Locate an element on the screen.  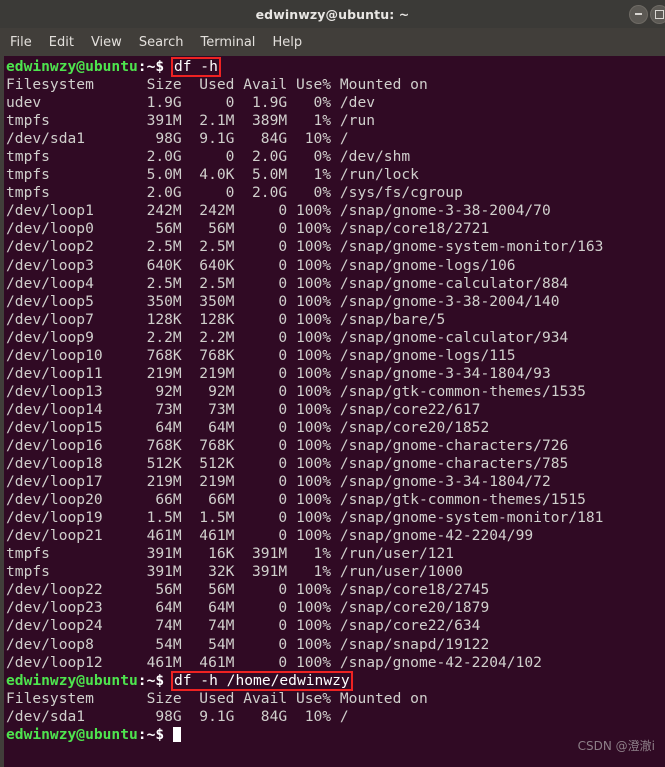
active-prompt-line: edwinwzy@ubuntu:~$ is located at coordinates (335, 735).